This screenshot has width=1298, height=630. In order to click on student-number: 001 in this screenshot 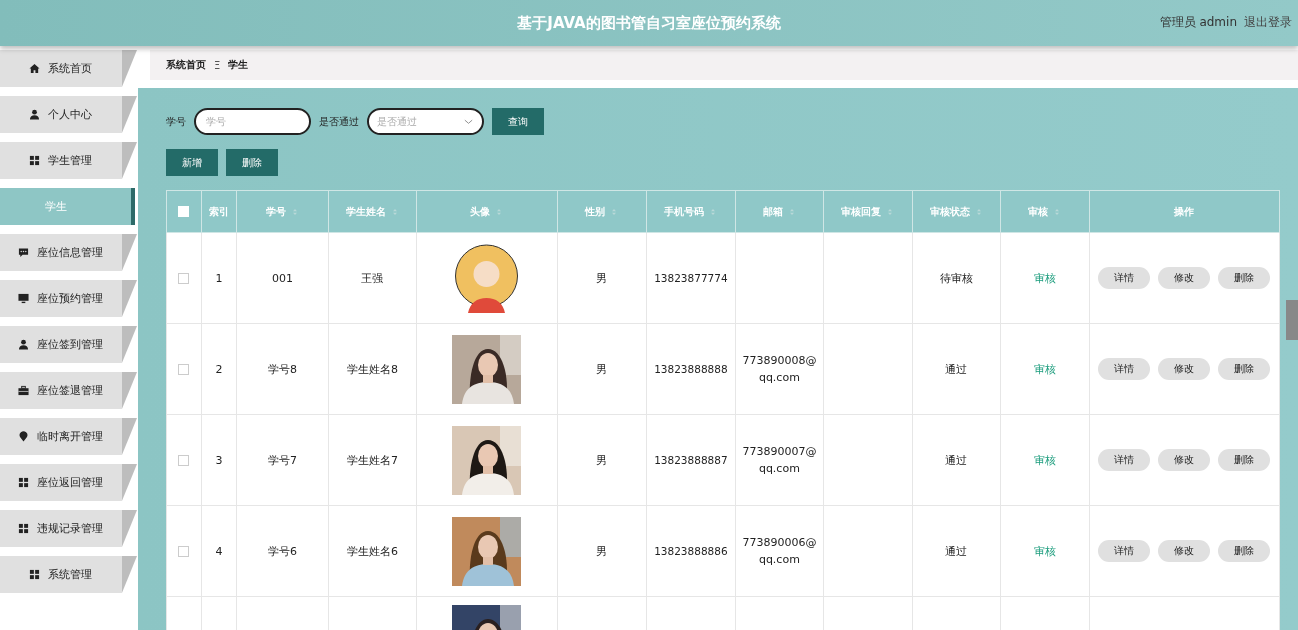, I will do `click(282, 278)`.